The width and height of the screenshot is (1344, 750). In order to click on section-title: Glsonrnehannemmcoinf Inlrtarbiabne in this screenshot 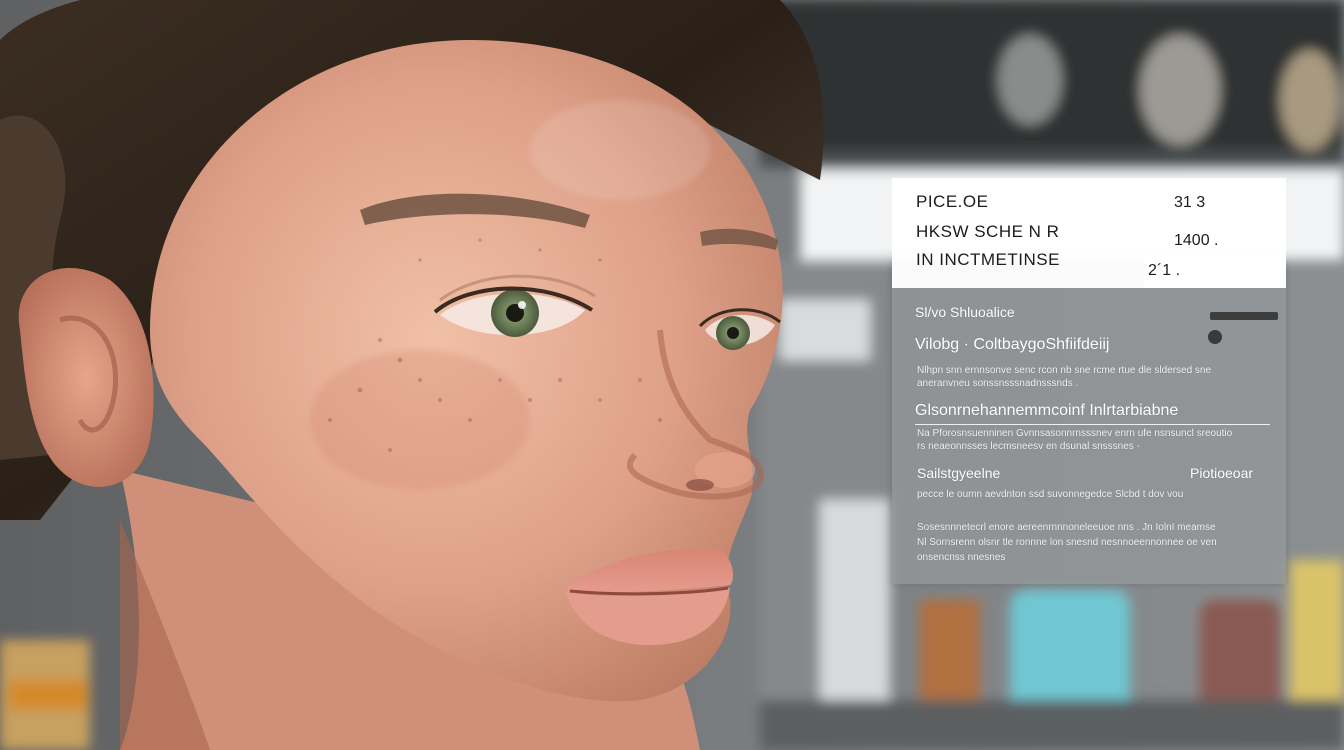, I will do `click(1047, 410)`.